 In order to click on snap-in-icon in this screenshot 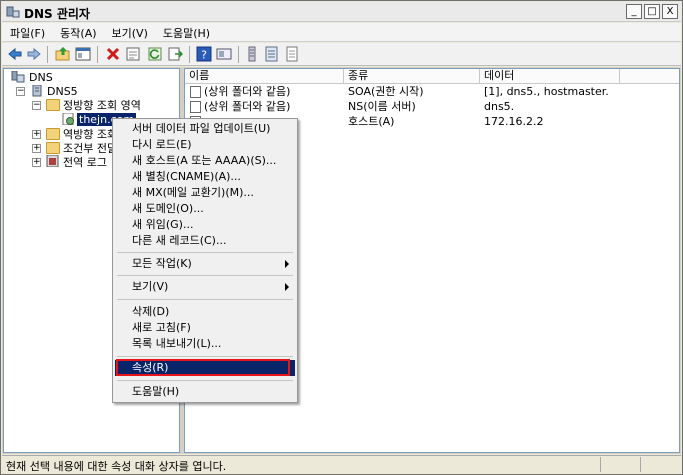, I will do `click(224, 54)`.